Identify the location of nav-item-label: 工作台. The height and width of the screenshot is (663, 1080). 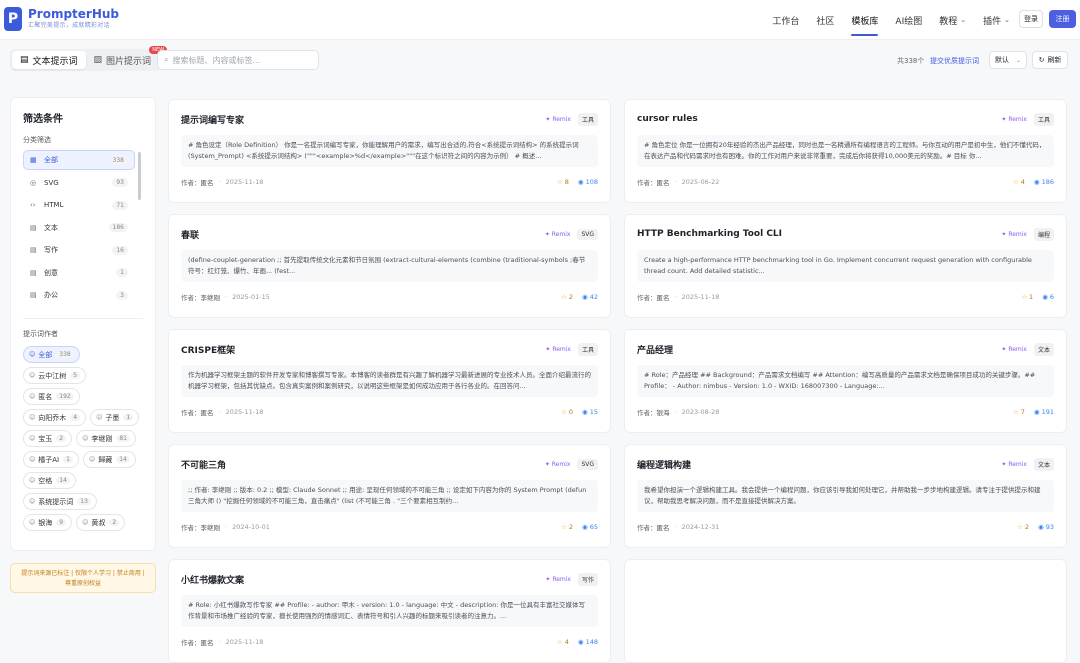
(786, 21).